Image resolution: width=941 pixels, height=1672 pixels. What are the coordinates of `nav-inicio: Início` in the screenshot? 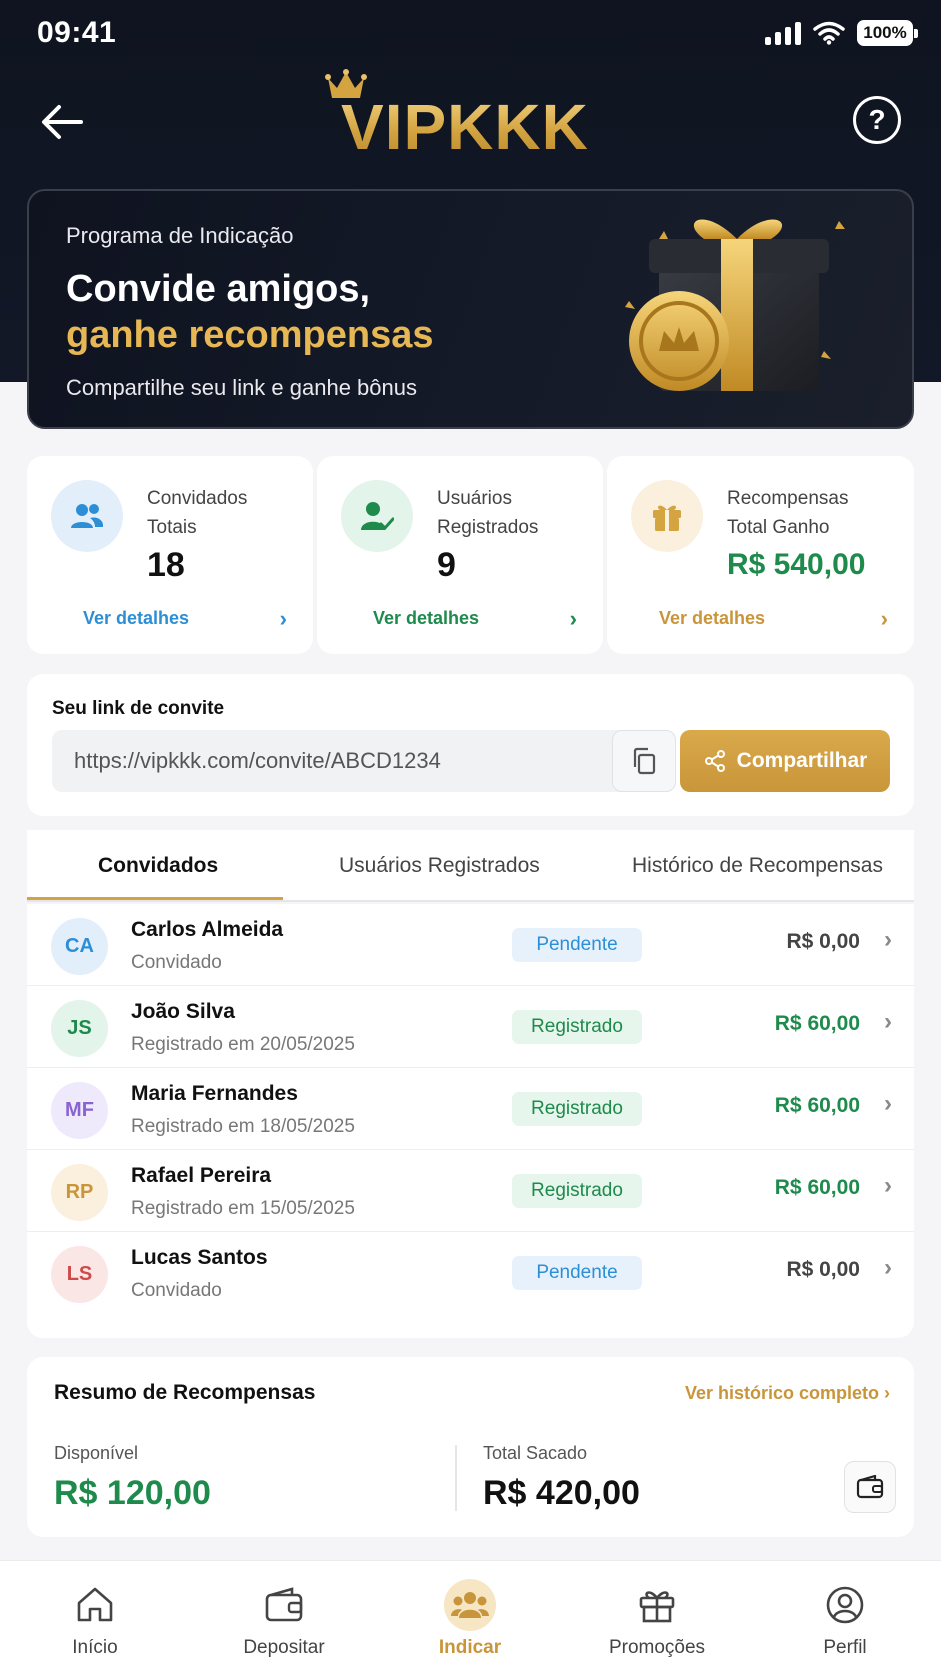 It's located at (95, 1616).